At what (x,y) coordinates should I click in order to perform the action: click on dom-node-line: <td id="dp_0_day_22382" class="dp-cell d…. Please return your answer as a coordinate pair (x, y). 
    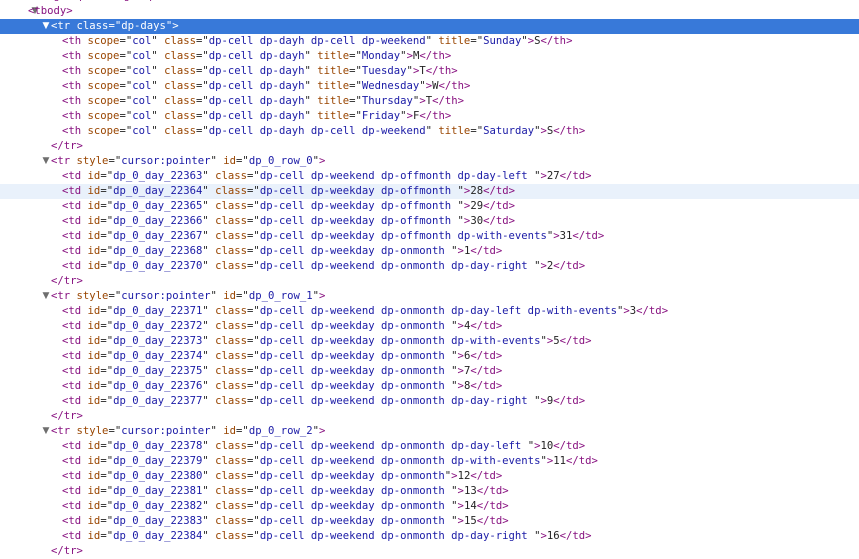
    Looking at the image, I should click on (429, 506).